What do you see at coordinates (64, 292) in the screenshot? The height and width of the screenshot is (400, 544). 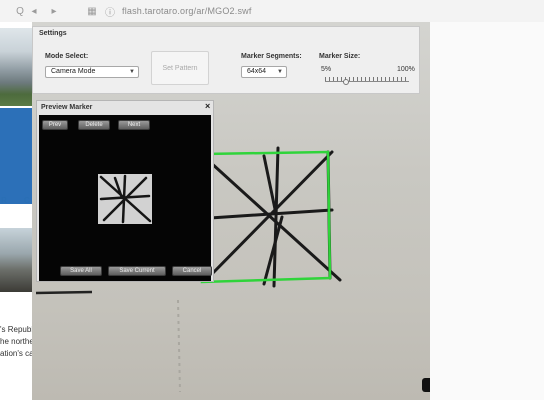 I see `pen-stroke` at bounding box center [64, 292].